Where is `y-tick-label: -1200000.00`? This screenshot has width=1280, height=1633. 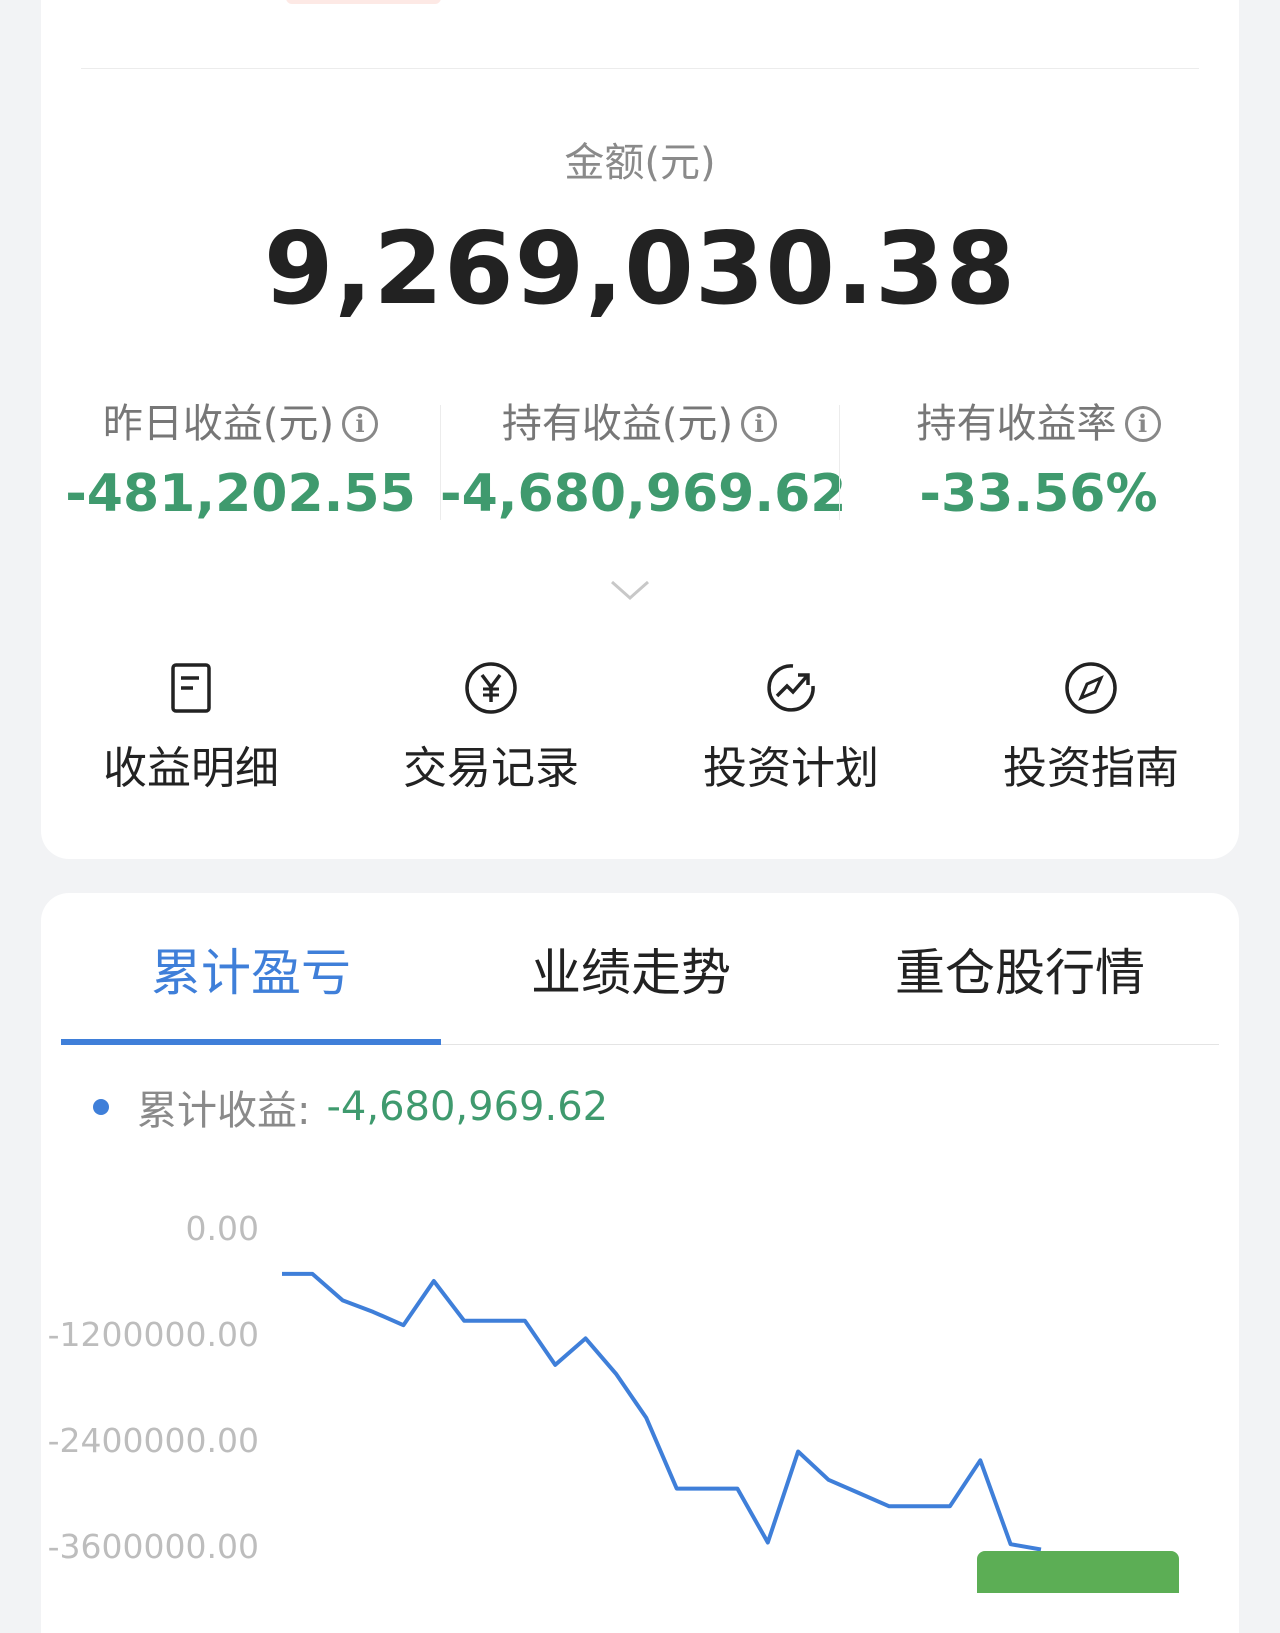
y-tick-label: -1200000.00 is located at coordinates (153, 1334).